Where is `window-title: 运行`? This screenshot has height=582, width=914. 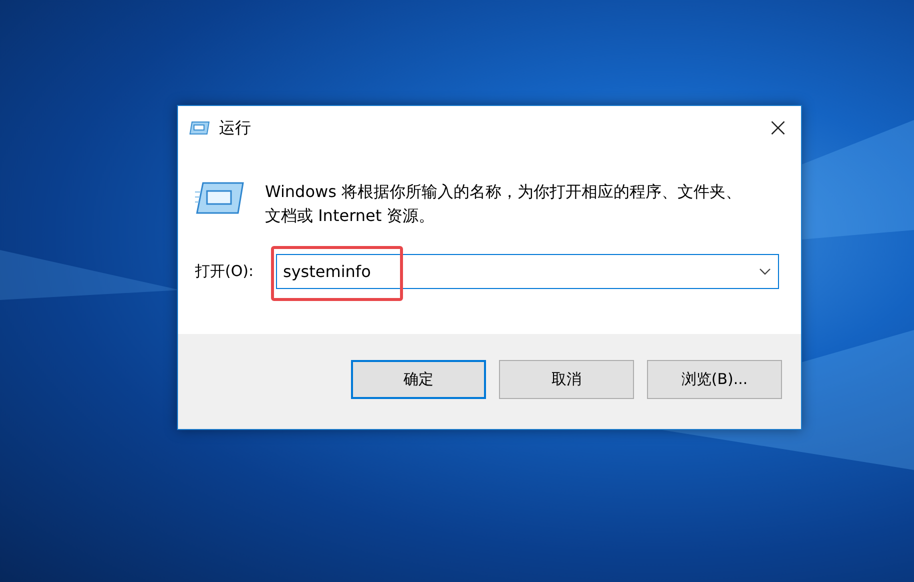
window-title: 运行 is located at coordinates (235, 128).